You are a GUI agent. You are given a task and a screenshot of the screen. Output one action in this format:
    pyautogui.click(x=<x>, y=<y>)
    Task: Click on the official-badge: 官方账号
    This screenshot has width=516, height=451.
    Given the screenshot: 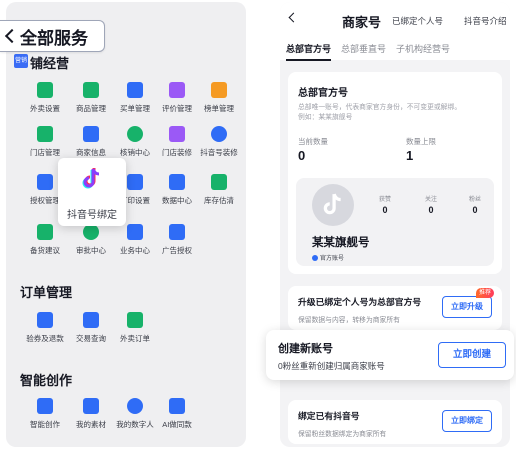 What is the action you would take?
    pyautogui.click(x=328, y=257)
    